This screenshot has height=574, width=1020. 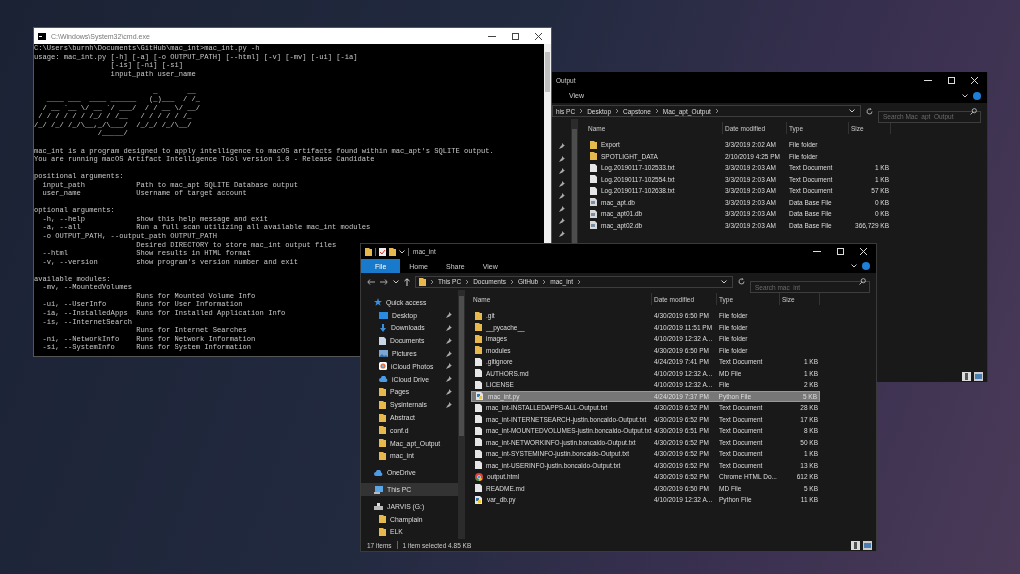 What do you see at coordinates (378, 302) in the screenshot?
I see `star-icon` at bounding box center [378, 302].